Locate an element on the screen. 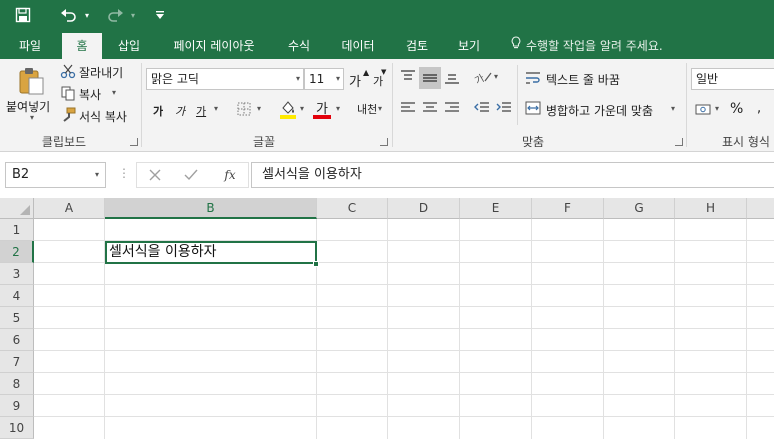 This screenshot has height=439, width=774. phonetic-dropdown-icon: ▾ is located at coordinates (380, 108).